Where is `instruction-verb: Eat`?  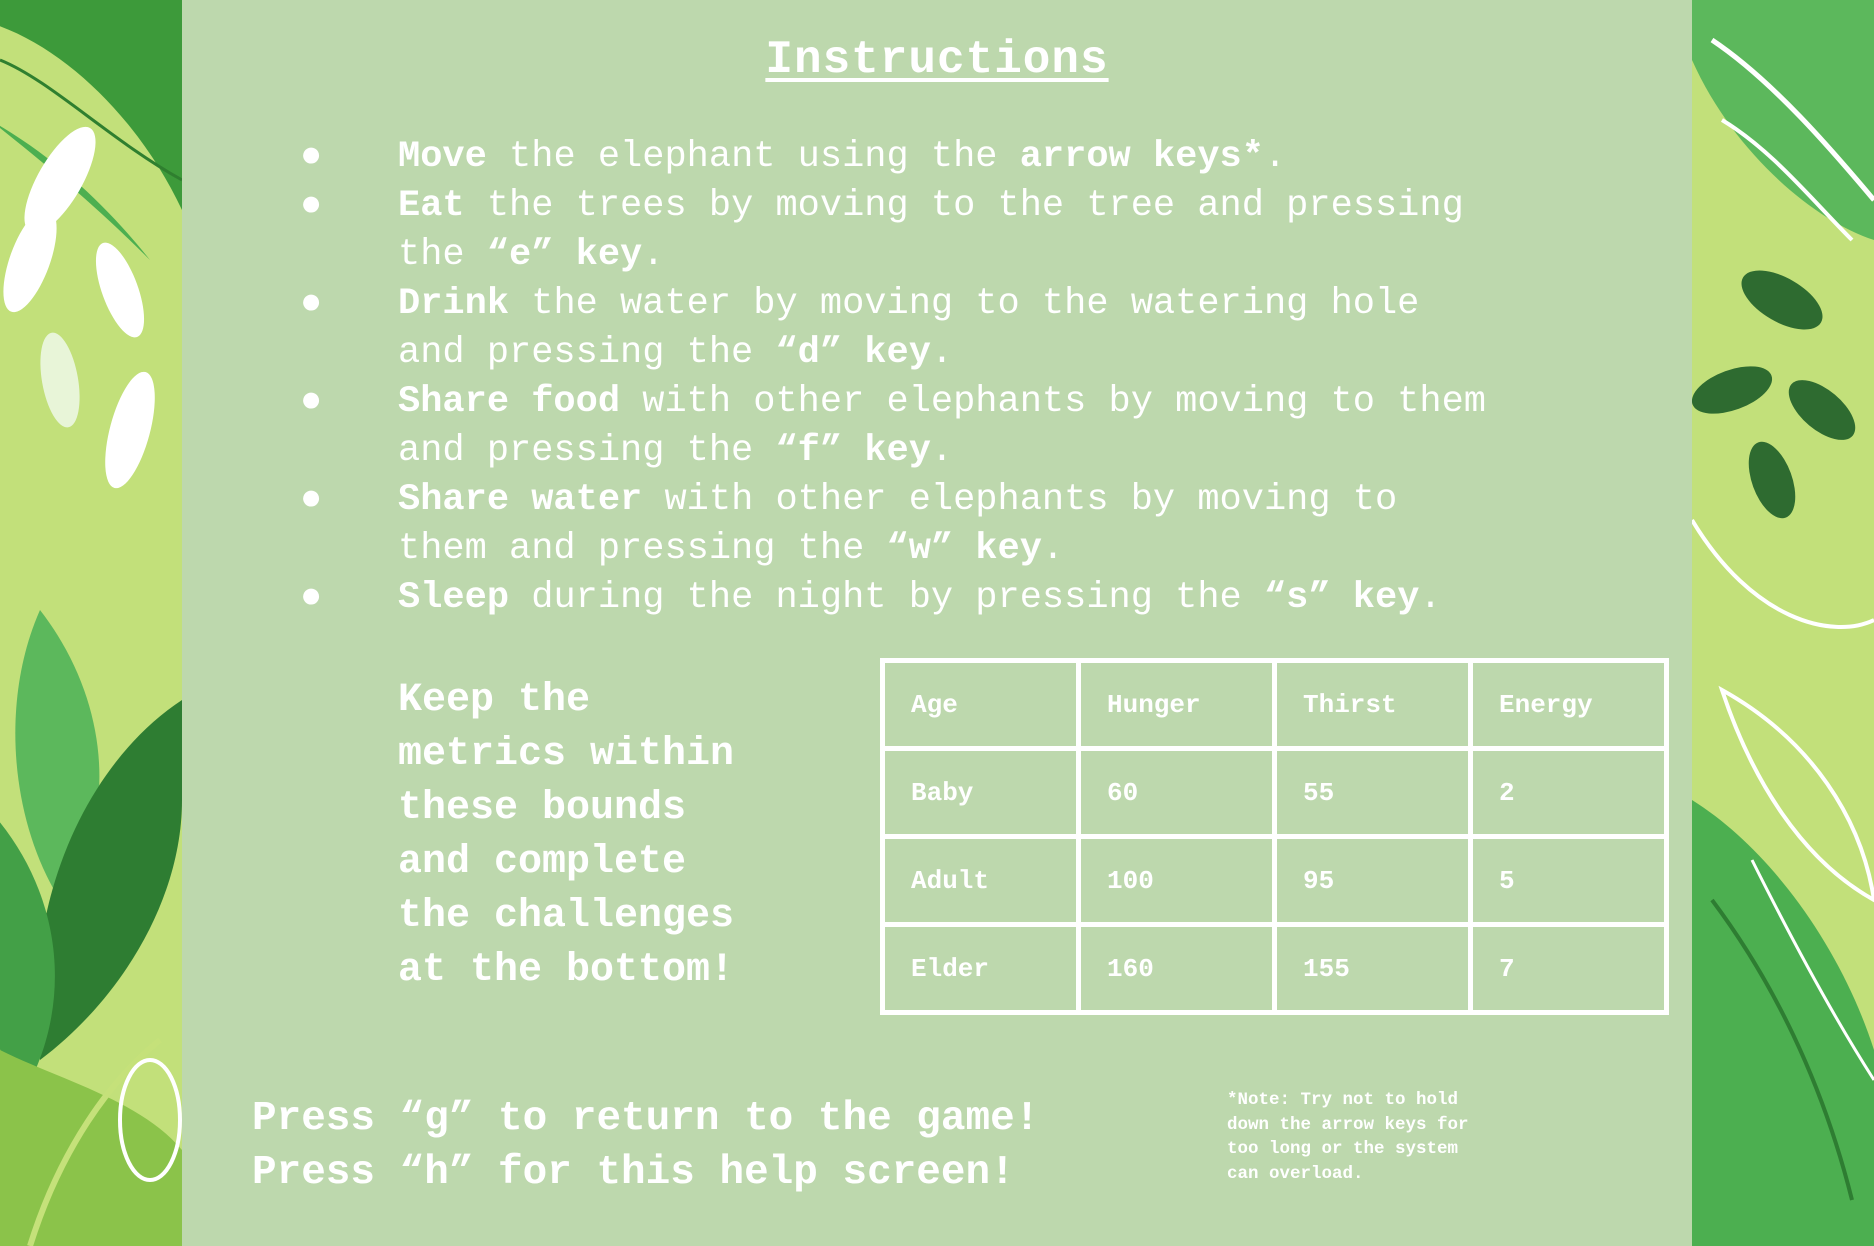
instruction-verb: Eat is located at coordinates (431, 206).